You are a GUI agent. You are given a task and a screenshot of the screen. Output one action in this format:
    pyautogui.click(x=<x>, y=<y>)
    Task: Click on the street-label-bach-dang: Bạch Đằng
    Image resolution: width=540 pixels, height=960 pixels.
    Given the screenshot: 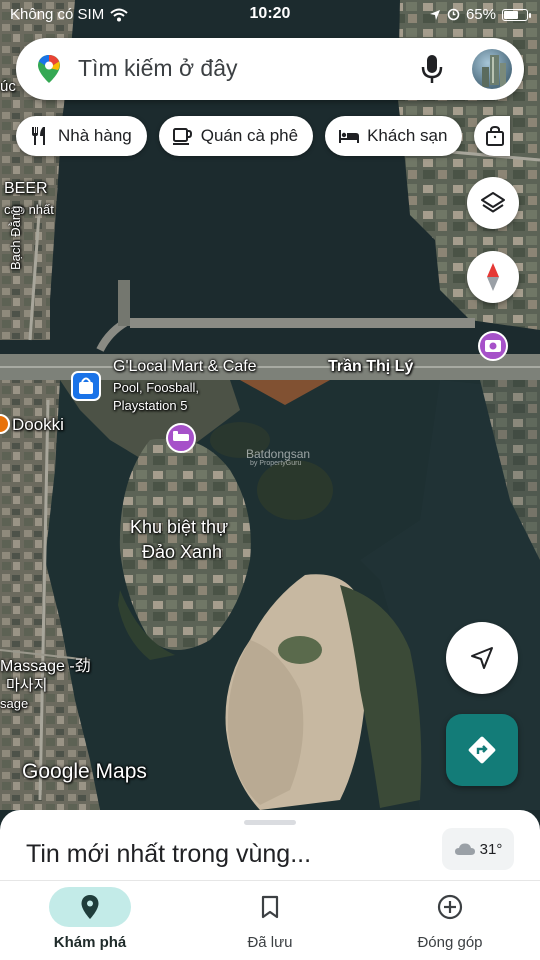 What is the action you would take?
    pyautogui.click(x=15, y=237)
    